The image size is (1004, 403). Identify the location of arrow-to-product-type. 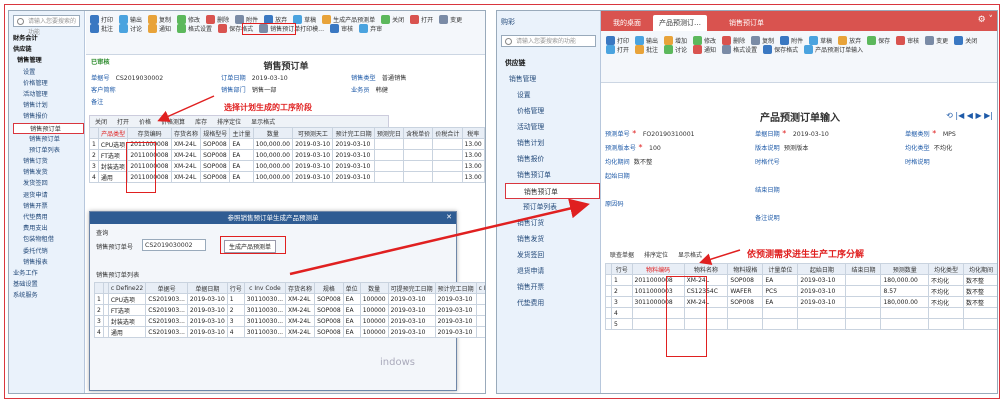
(186, 108).